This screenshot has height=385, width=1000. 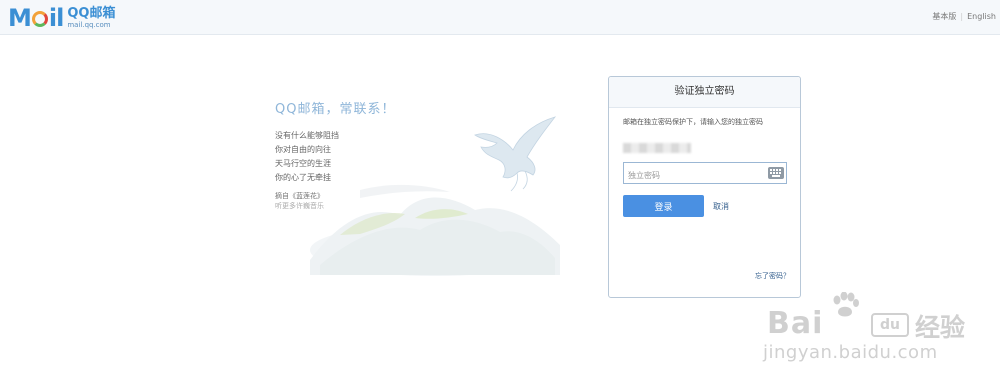 What do you see at coordinates (303, 163) in the screenshot?
I see `poem-line: 天马行空的生涯` at bounding box center [303, 163].